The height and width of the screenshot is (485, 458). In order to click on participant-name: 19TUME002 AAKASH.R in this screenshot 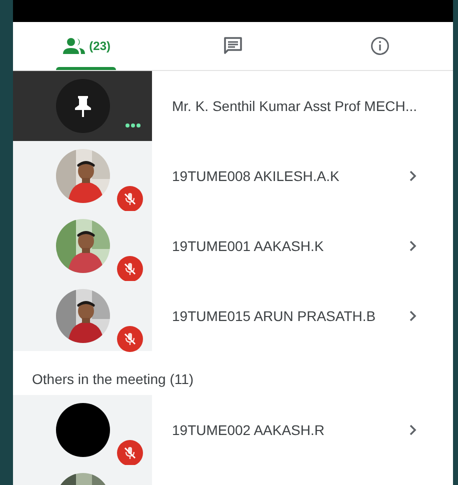, I will do `click(248, 430)`.